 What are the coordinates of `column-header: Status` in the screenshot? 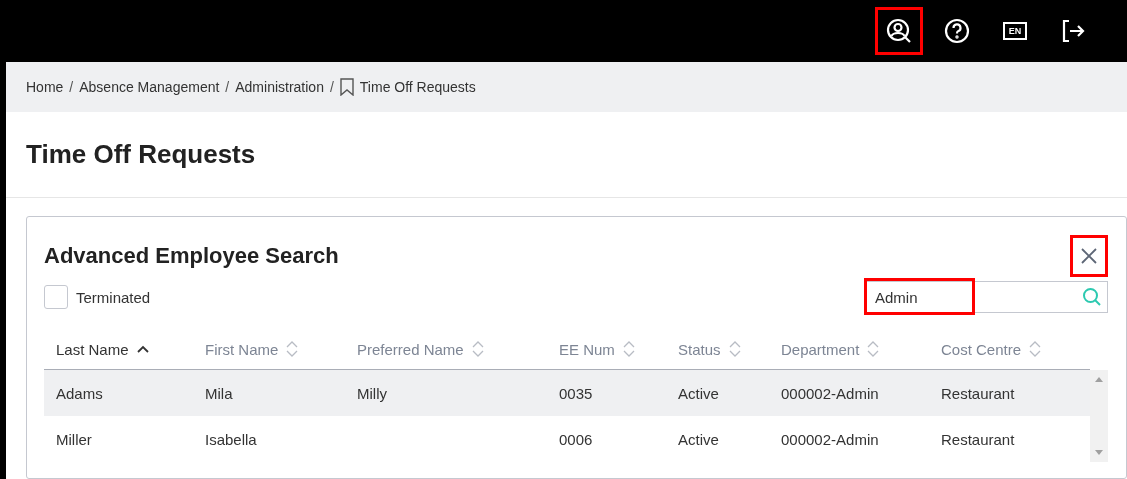 It's located at (699, 349).